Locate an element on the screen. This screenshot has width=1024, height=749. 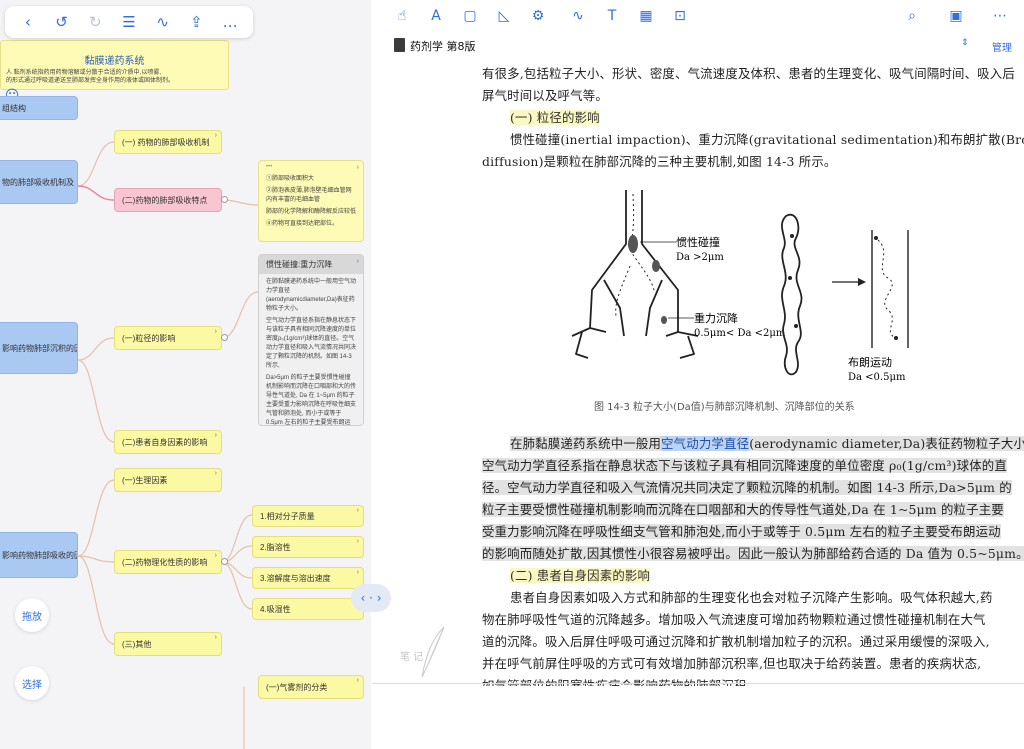
select-mode-button: 选择 is located at coordinates (32, 683).